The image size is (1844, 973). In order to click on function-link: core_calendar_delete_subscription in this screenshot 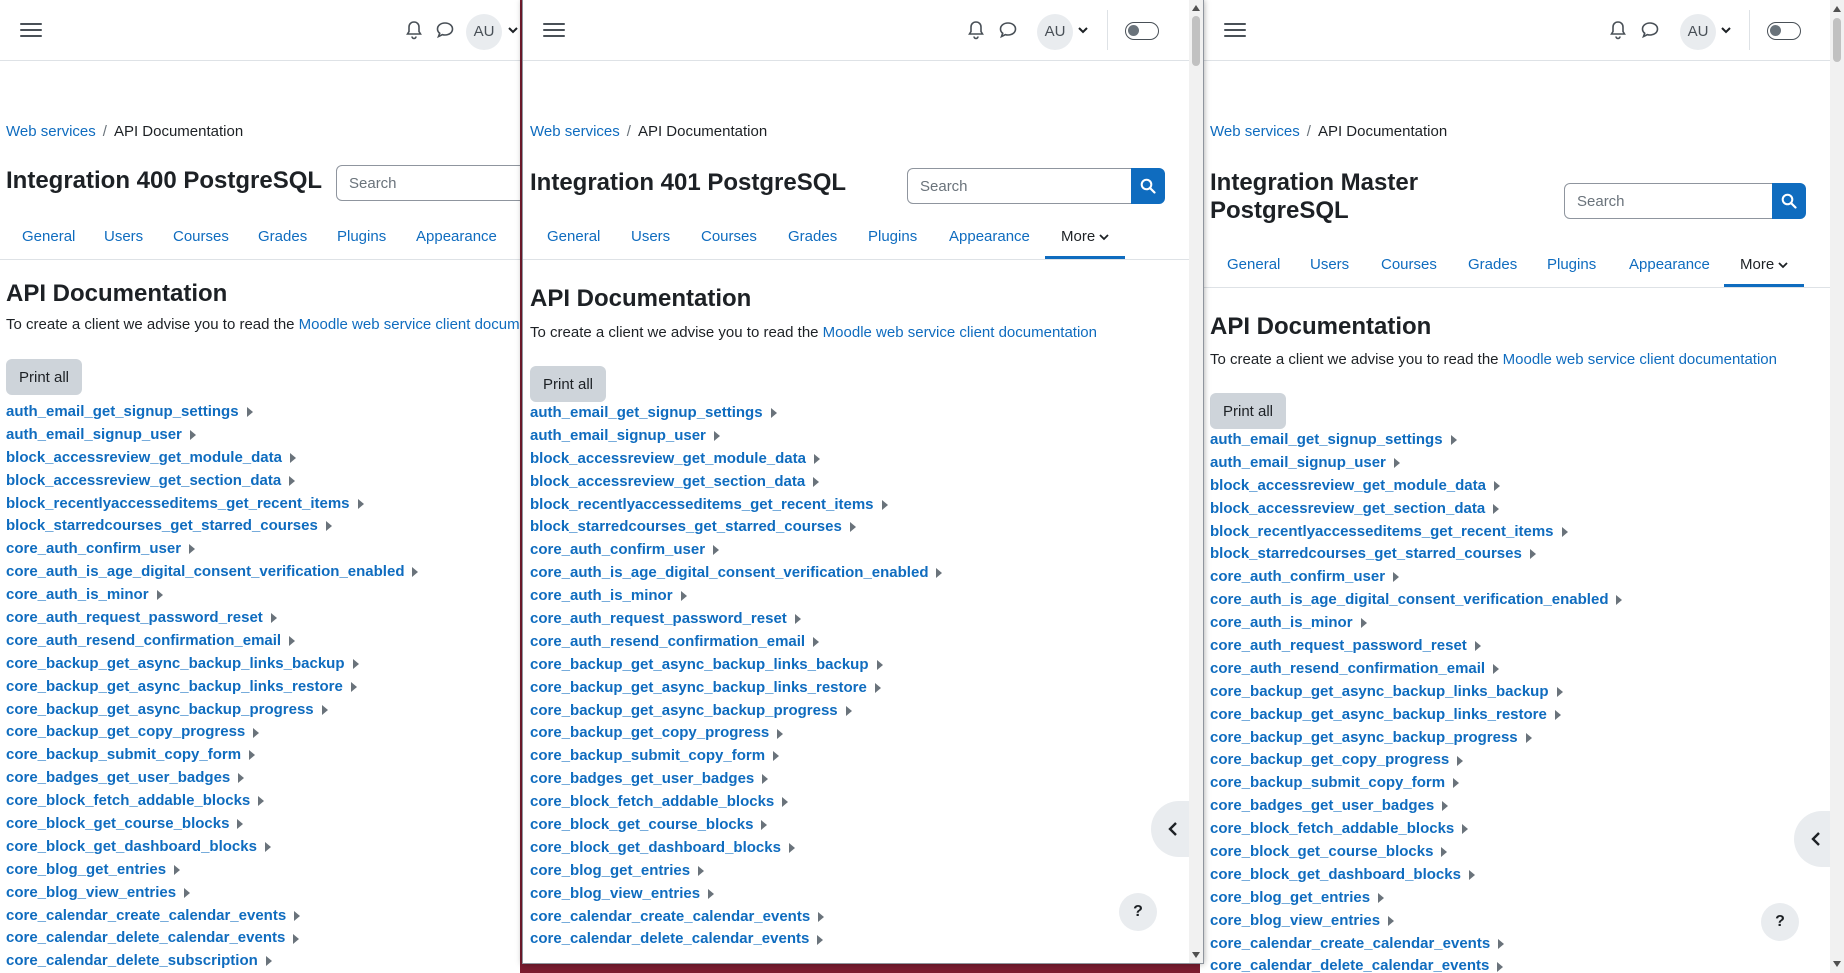, I will do `click(132, 960)`.